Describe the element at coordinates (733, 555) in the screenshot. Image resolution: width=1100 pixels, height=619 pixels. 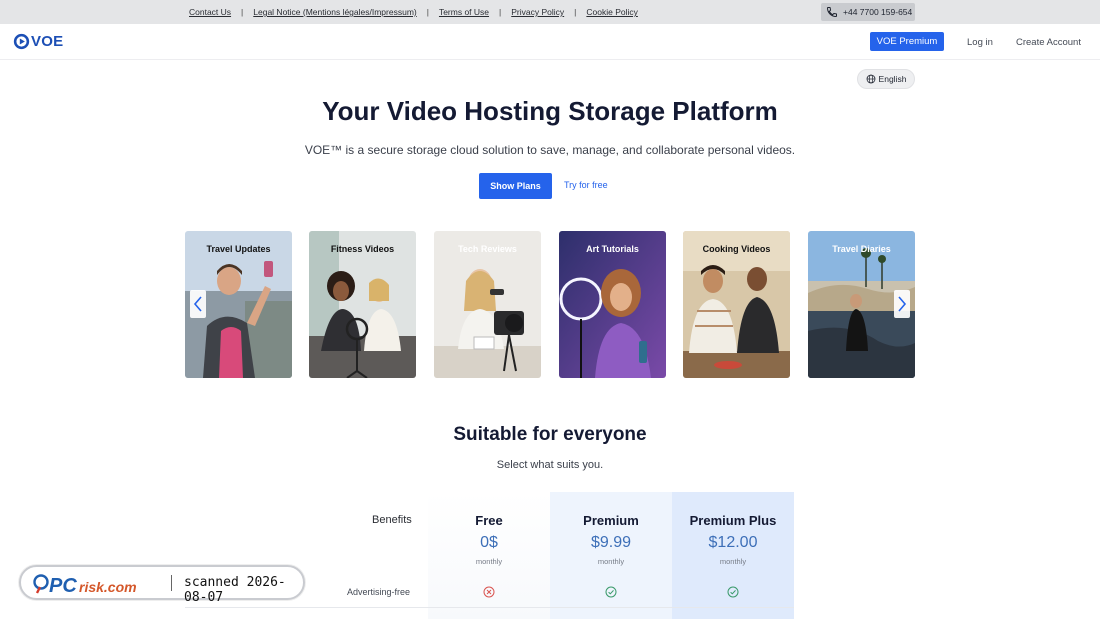
I see `plan-column-premium-plus` at that location.